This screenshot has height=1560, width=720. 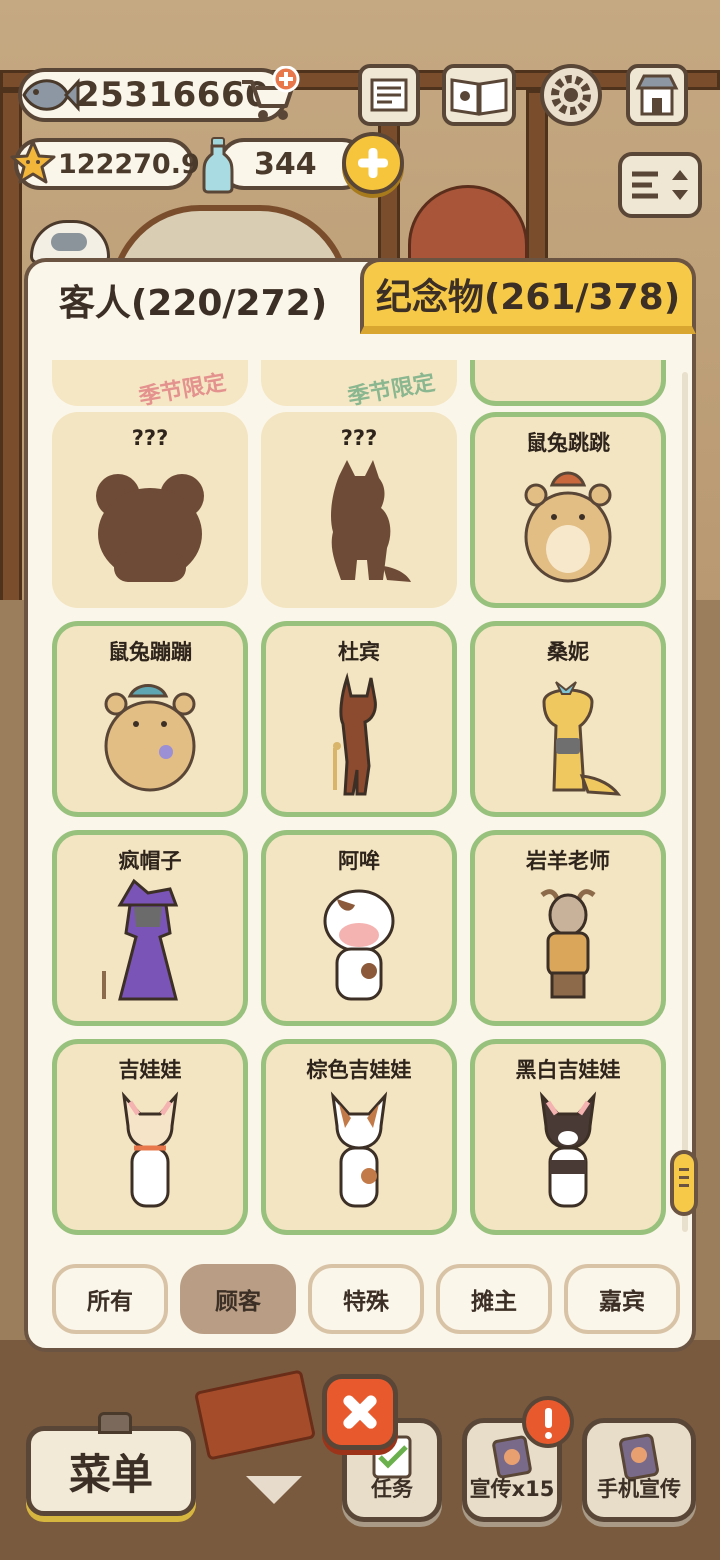 What do you see at coordinates (129, 164) in the screenshot?
I see `star-rating: 122270.9` at bounding box center [129, 164].